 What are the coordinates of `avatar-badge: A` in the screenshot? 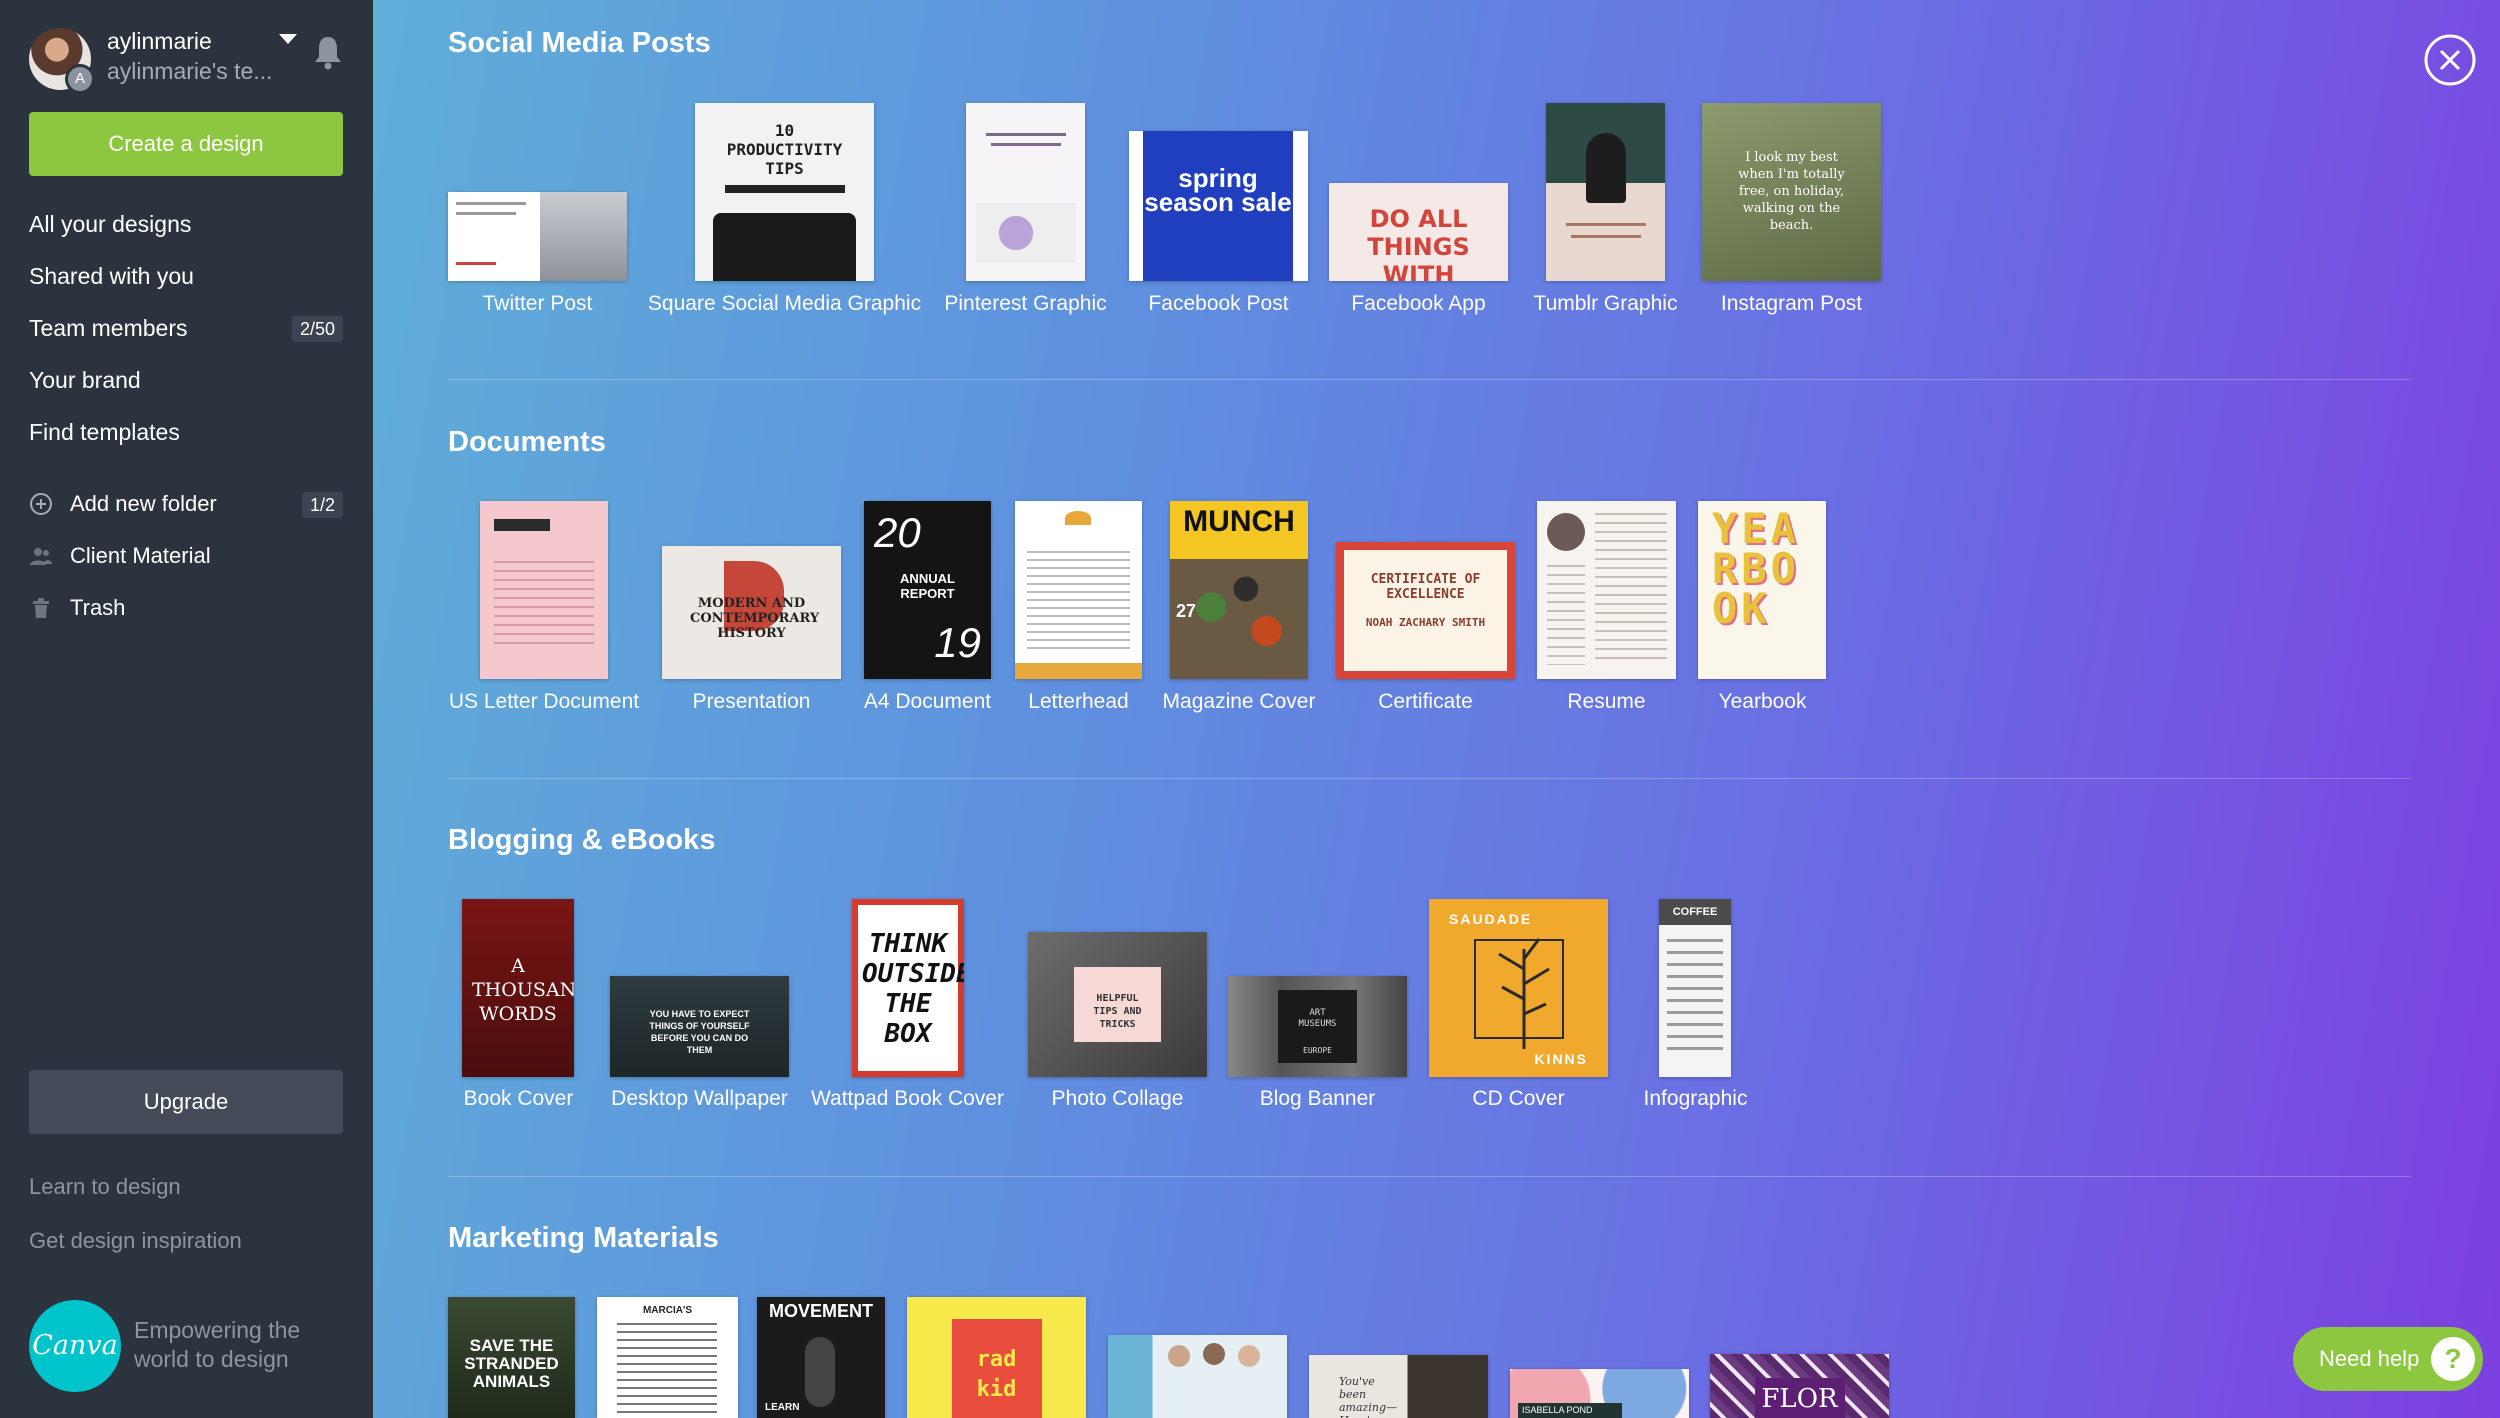 It's located at (80, 79).